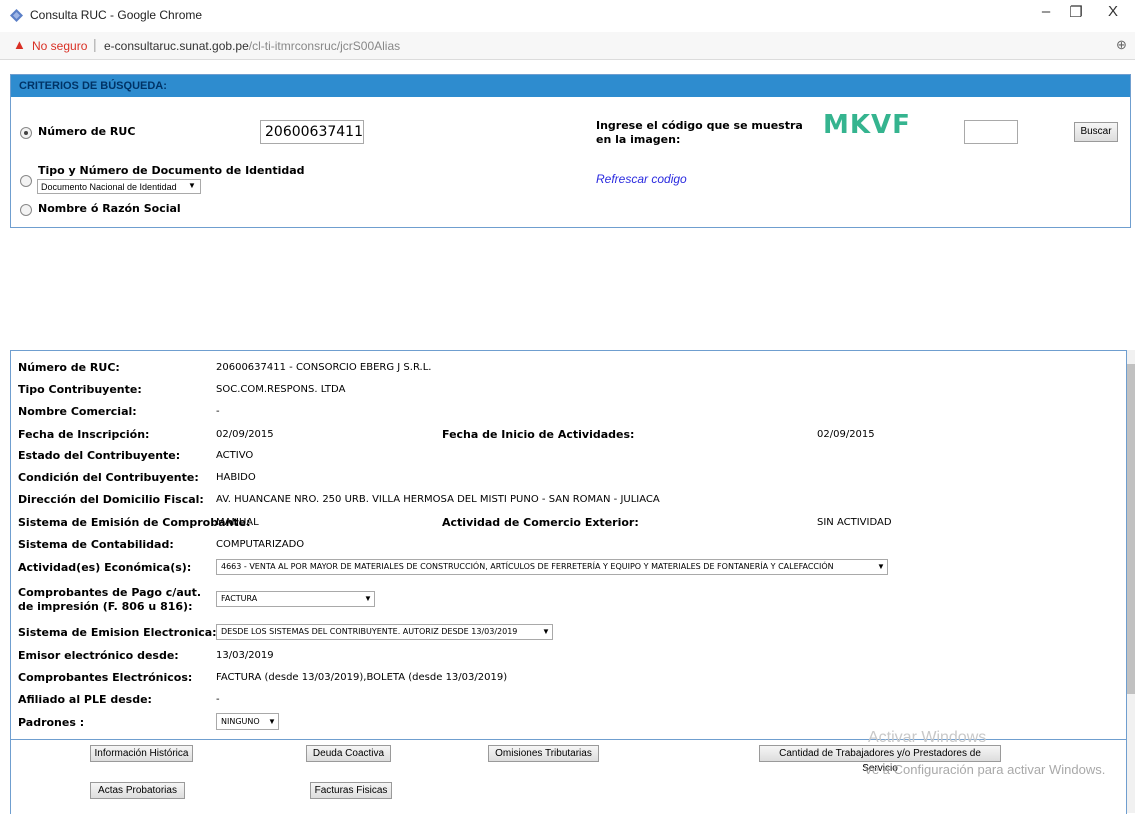 This screenshot has width=1135, height=814. I want to click on value-condicion: HABIDO, so click(236, 477).